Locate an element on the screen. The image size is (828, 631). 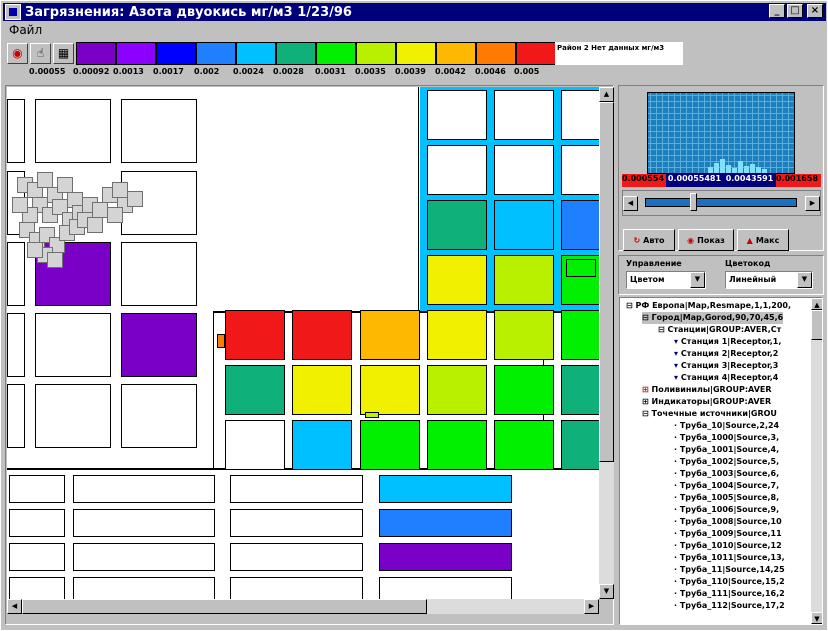
tree-node: · Труба_1003|Source,6, is located at coordinates (726, 474).